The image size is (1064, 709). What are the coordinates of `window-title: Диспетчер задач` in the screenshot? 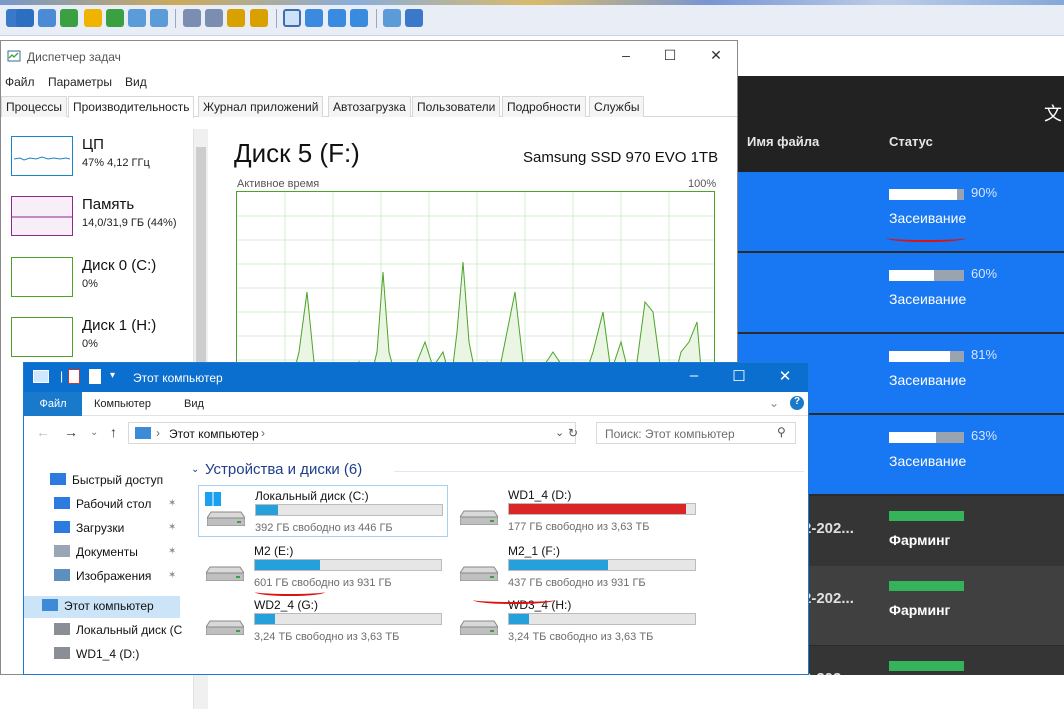 It's located at (74, 57).